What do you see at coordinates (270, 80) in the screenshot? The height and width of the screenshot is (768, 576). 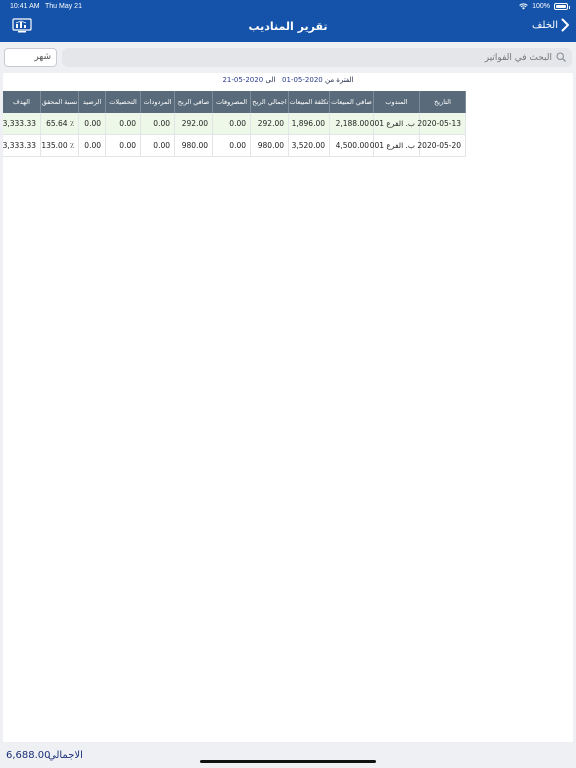 I see `period-to-label: الى` at bounding box center [270, 80].